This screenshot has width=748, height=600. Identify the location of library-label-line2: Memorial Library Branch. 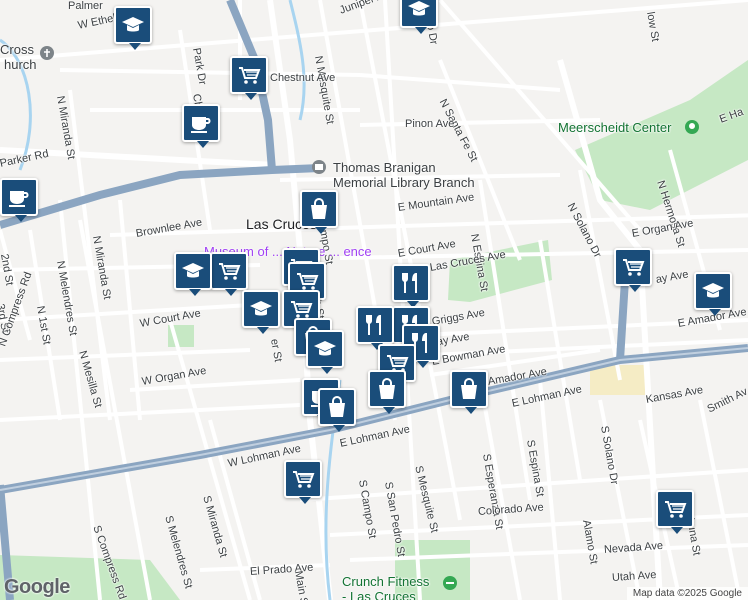
(404, 182).